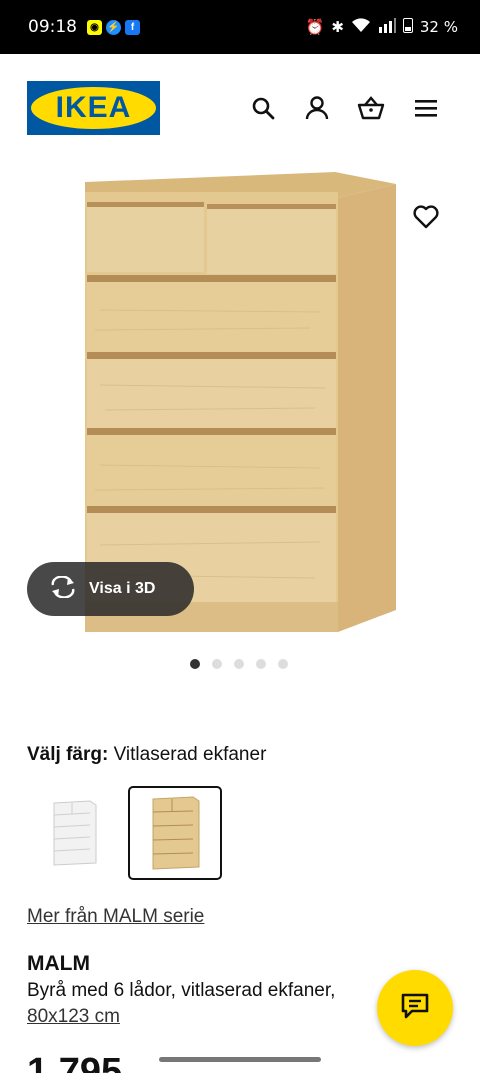  What do you see at coordinates (52, 27) in the screenshot?
I see `status-time: 09:18` at bounding box center [52, 27].